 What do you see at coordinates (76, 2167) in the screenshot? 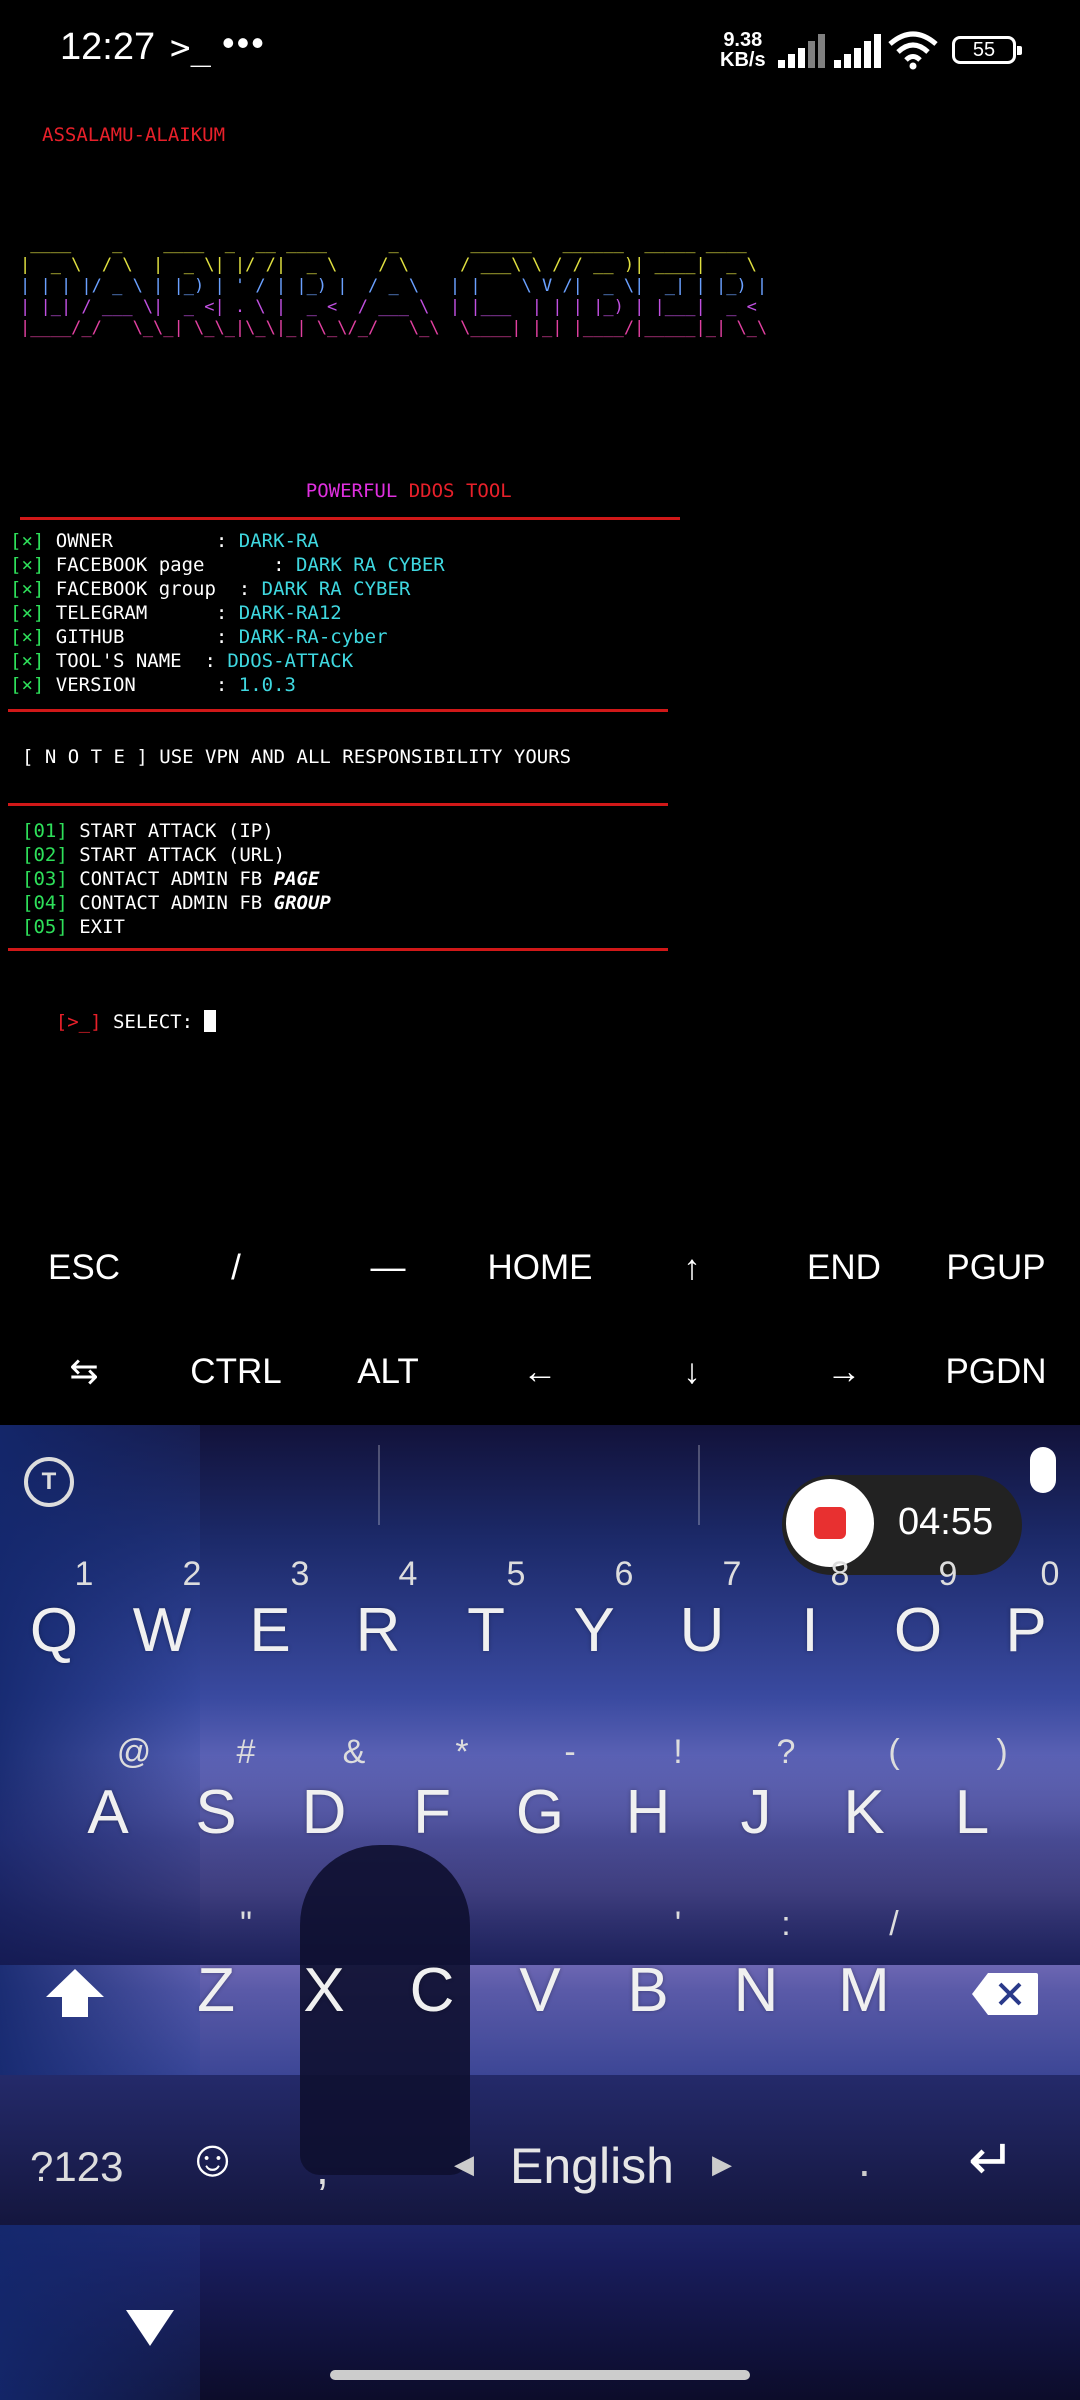
I see `symbols-key: ?123` at bounding box center [76, 2167].